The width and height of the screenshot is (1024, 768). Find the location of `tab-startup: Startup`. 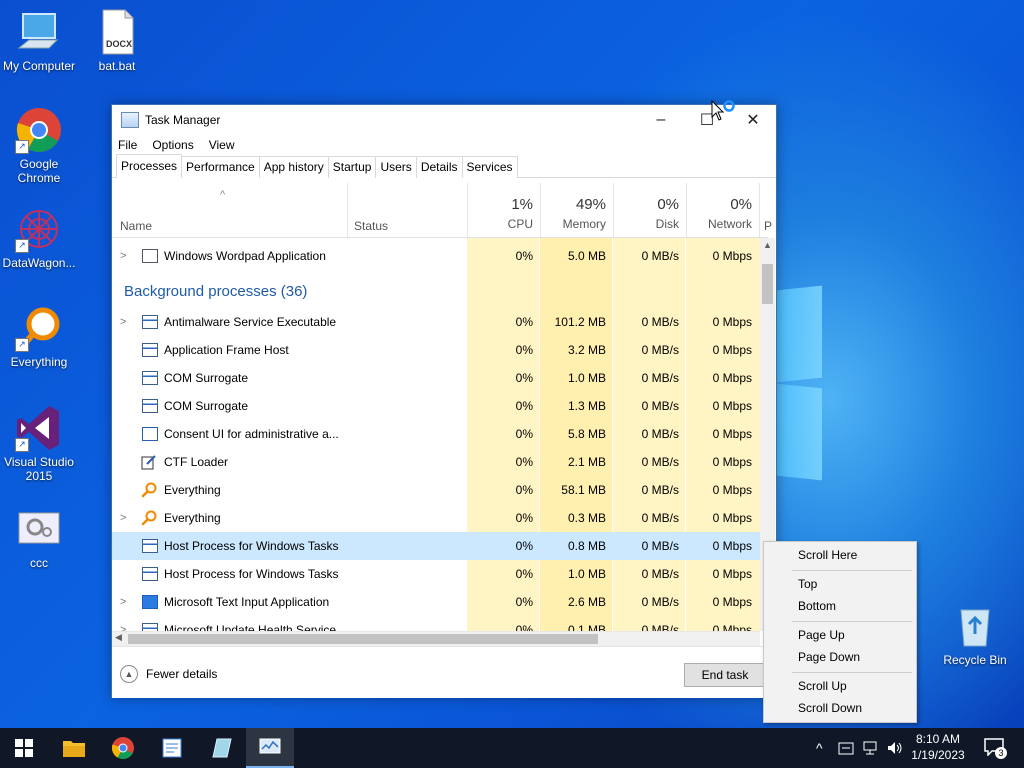

tab-startup: Startup is located at coordinates (352, 167).